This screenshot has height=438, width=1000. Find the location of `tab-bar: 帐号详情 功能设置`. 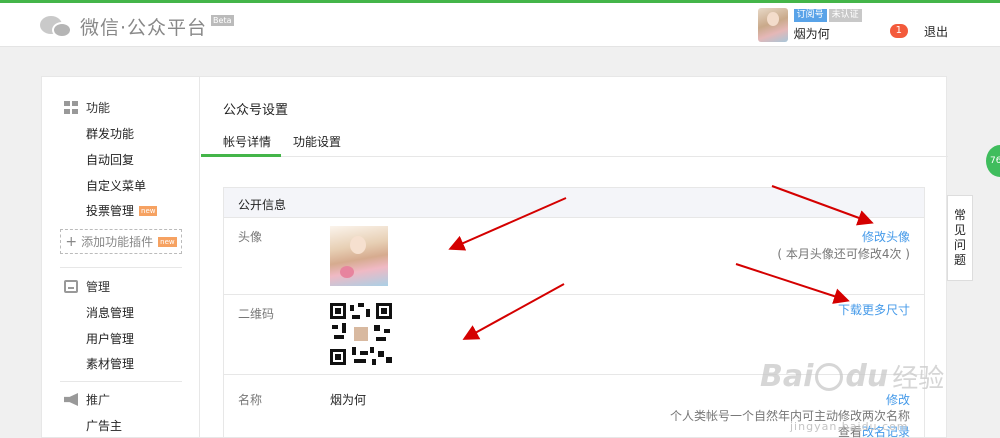

tab-bar: 帐号详情 功能设置 is located at coordinates (574, 141).